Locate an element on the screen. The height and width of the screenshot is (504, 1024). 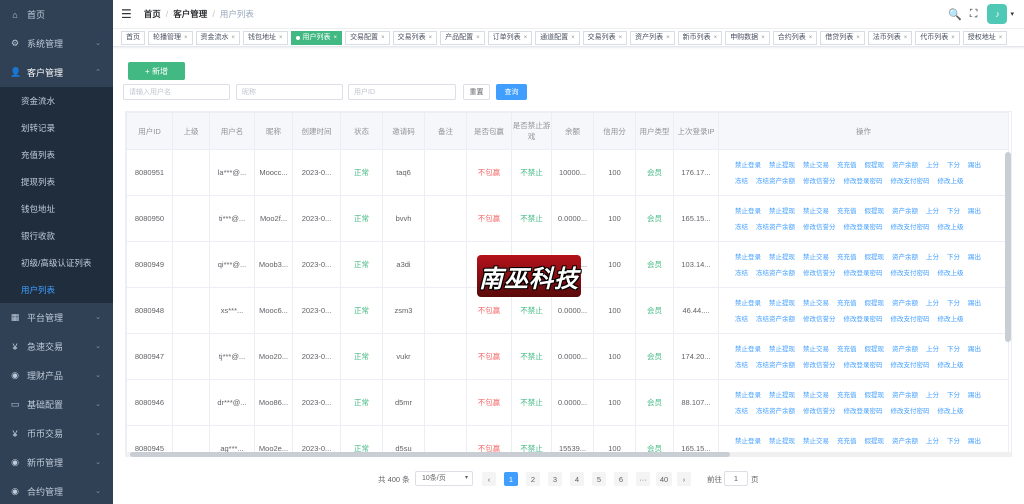
search-icon: 🔍 is located at coordinates (955, 14).